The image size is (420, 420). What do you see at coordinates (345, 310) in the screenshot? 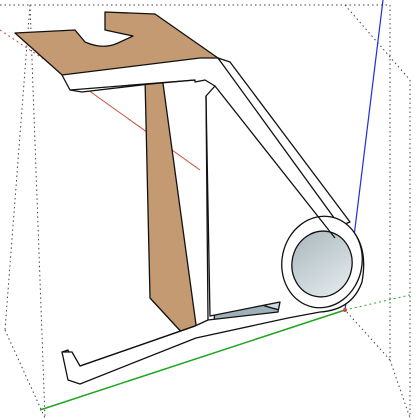
I see `origin-point` at bounding box center [345, 310].